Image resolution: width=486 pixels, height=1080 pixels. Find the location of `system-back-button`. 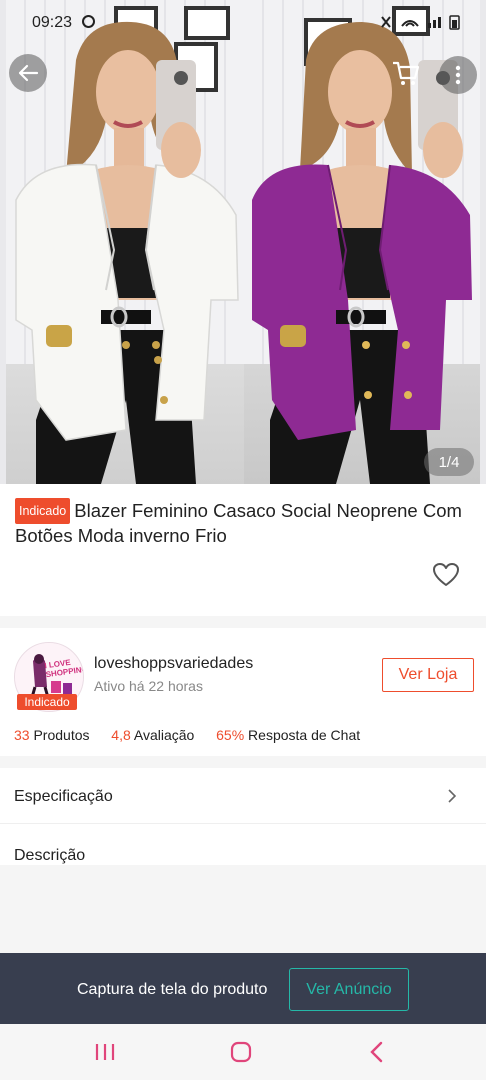

system-back-button is located at coordinates (377, 1052).